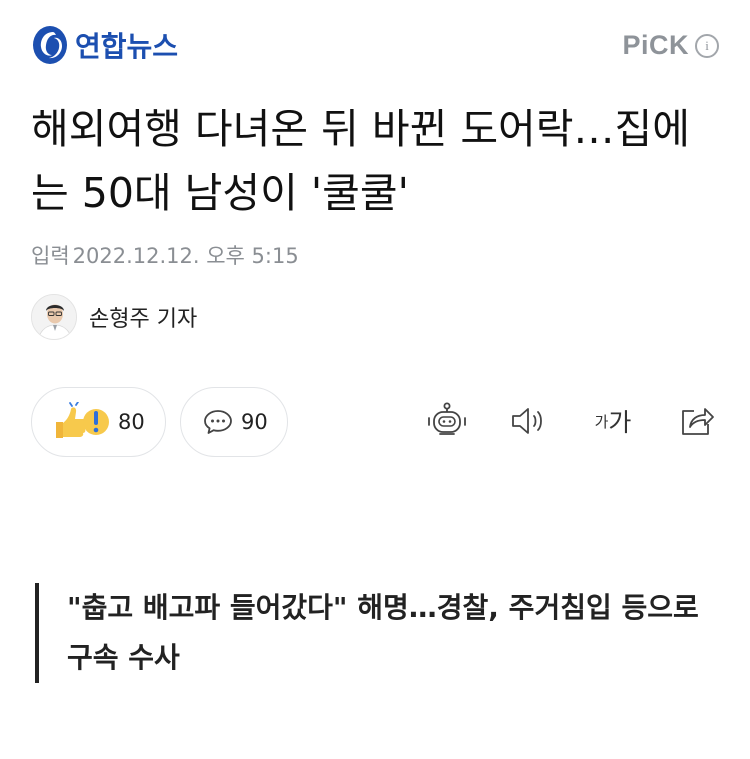  I want to click on speaker-icon, so click(527, 421).